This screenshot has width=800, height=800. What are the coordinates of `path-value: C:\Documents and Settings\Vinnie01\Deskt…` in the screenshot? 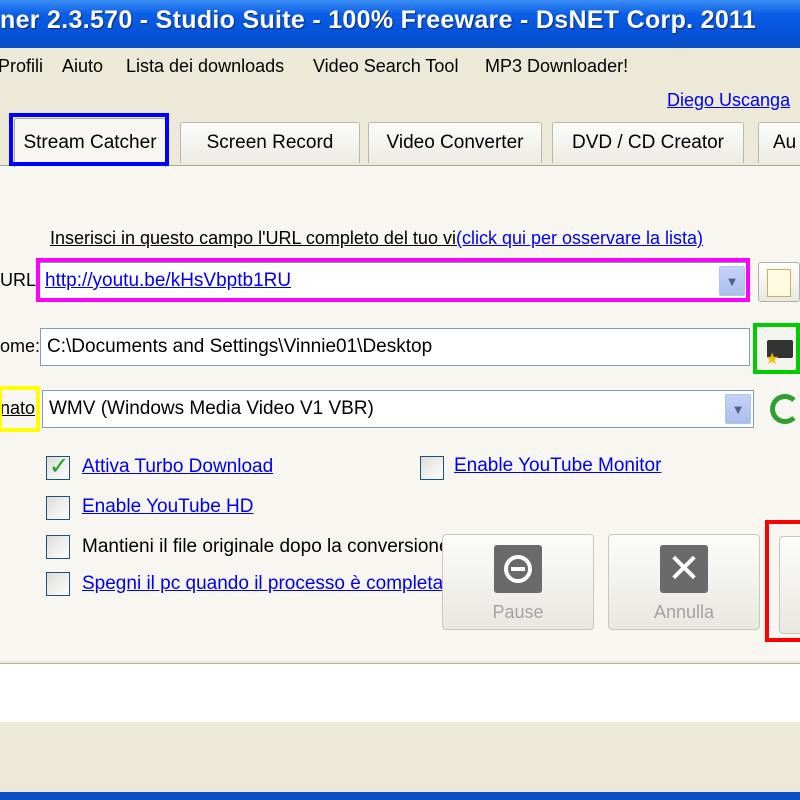 It's located at (240, 346).